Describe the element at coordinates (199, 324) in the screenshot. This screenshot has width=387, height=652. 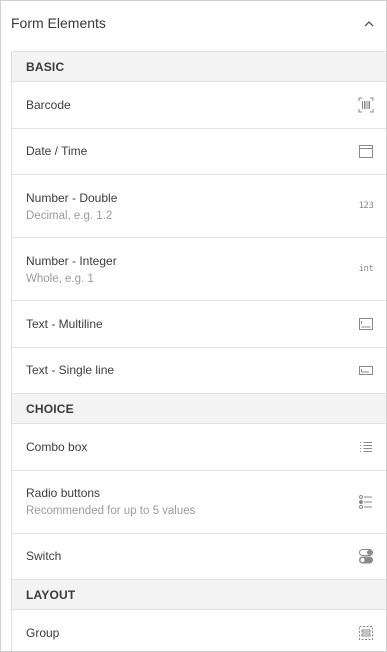
I see `form-element-text-multiline: Text - Multiline` at that location.